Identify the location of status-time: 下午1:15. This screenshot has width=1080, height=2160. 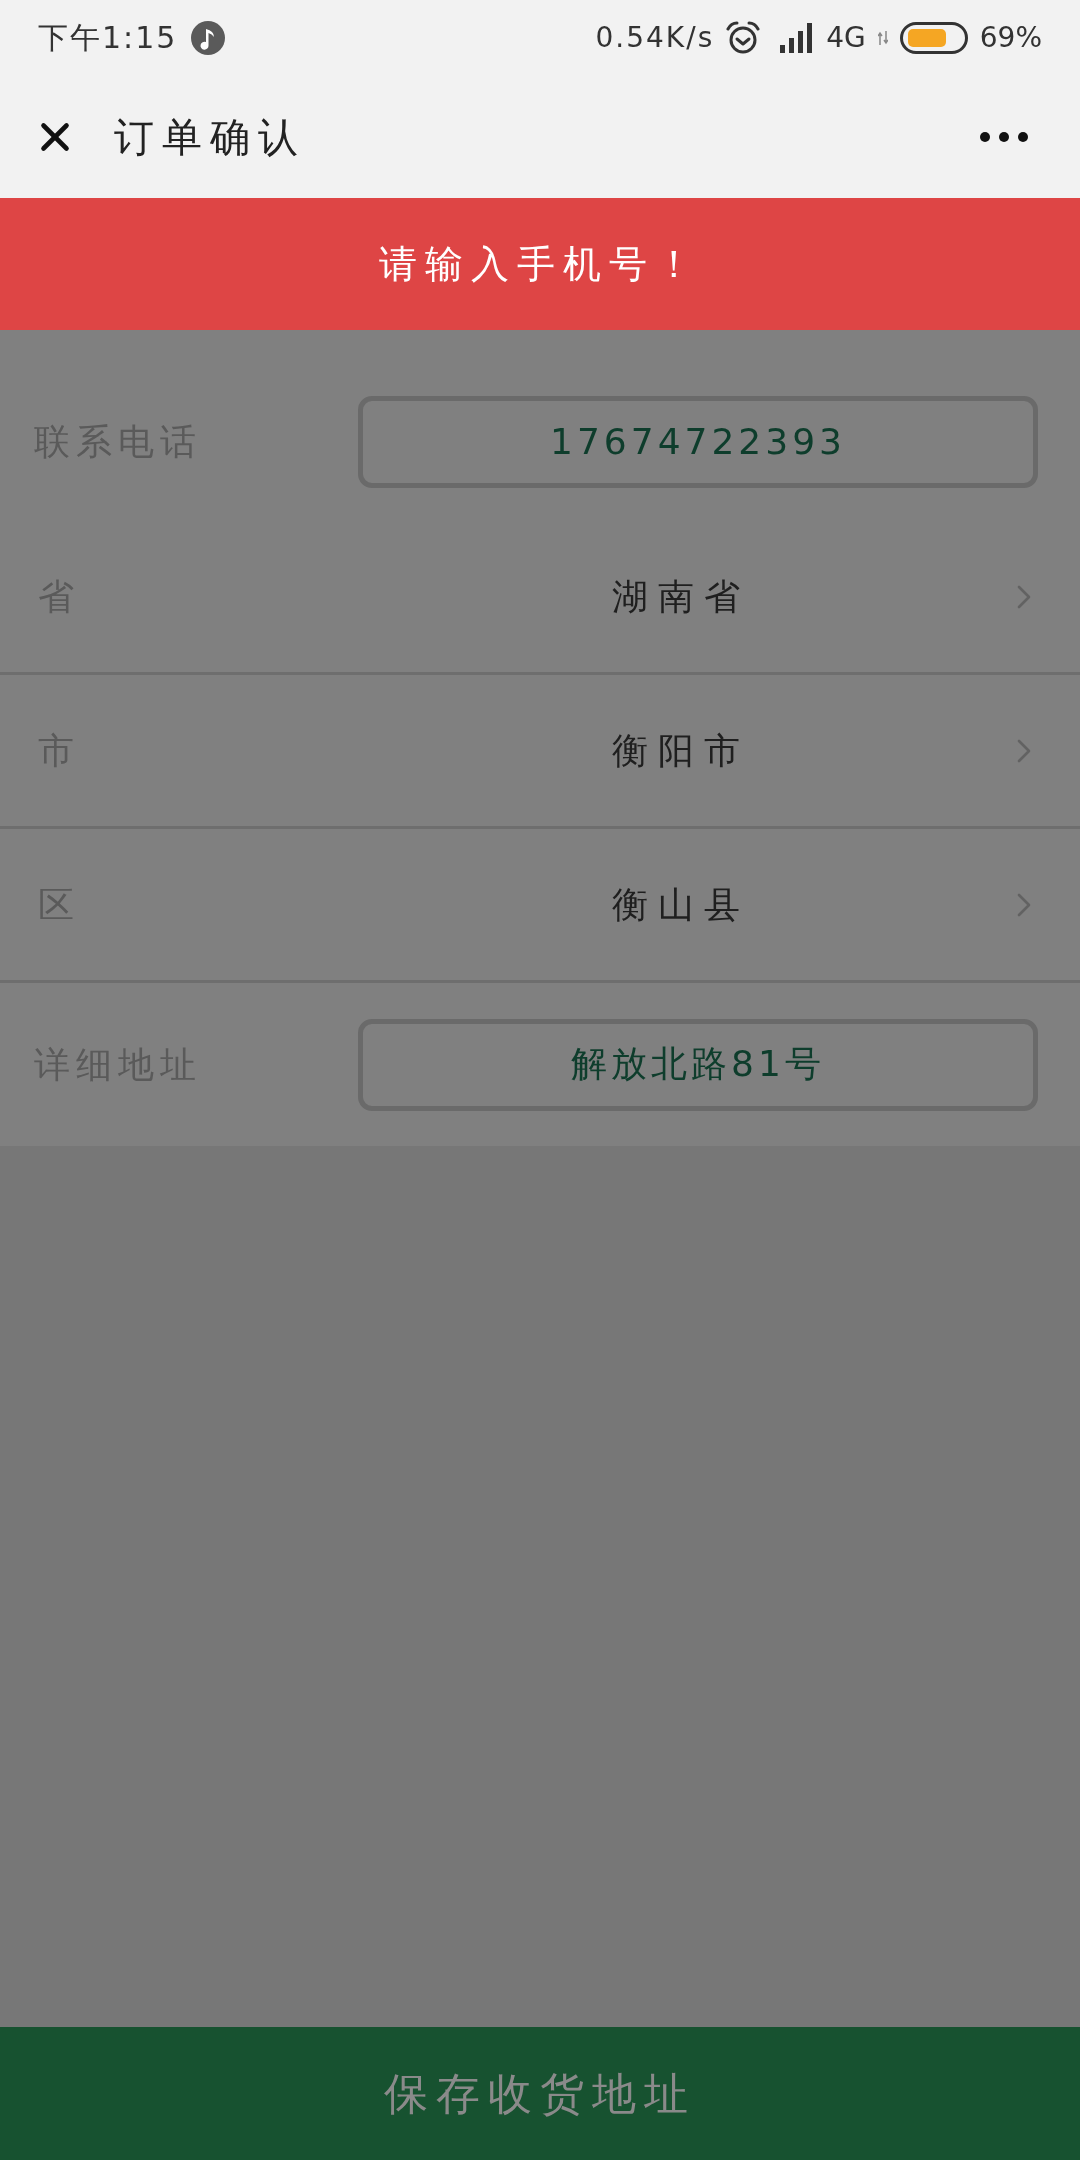
(108, 38).